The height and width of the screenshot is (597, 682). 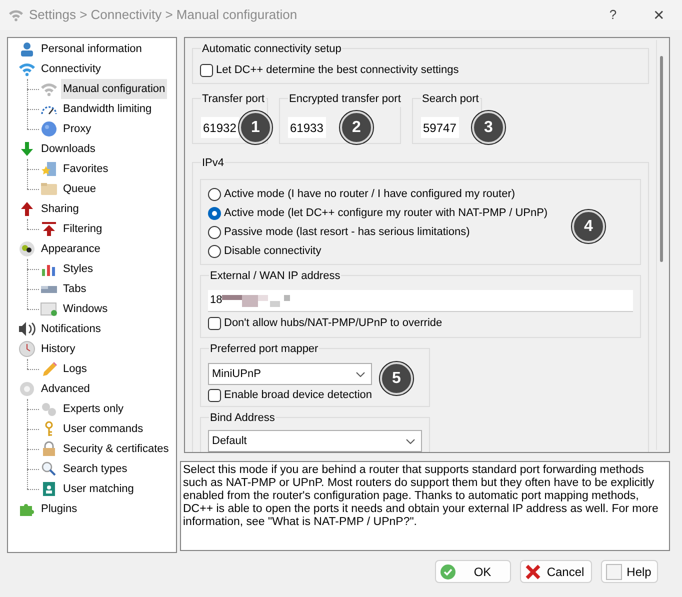 I want to click on tree-item: Bandwidth limiting, so click(x=107, y=109).